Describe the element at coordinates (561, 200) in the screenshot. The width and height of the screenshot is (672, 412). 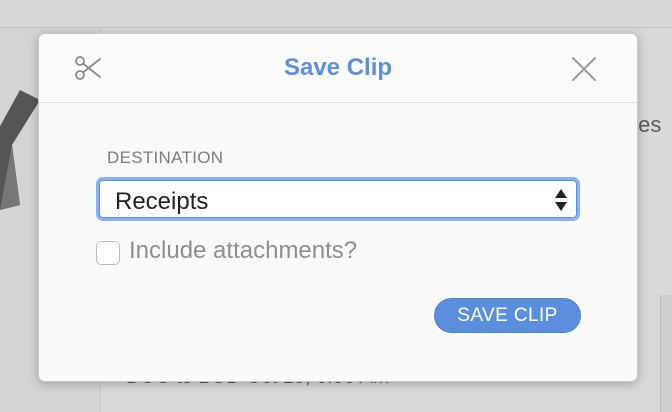
I see `select-arrows-icon` at that location.